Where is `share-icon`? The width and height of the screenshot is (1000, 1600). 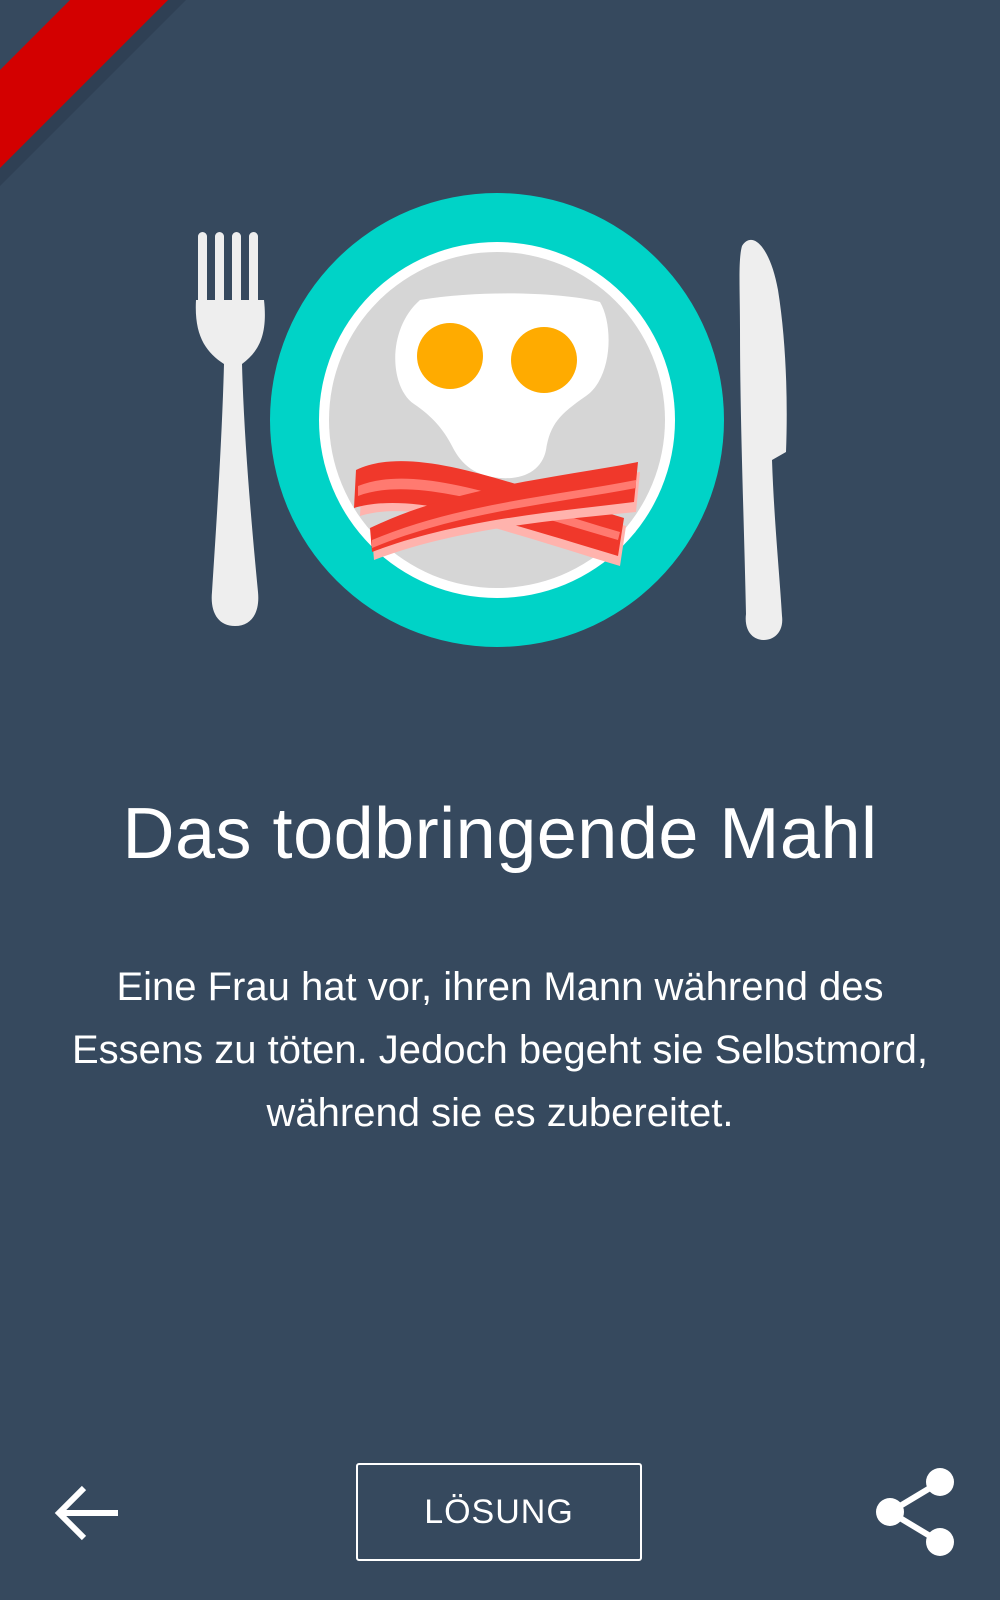 share-icon is located at coordinates (915, 1512).